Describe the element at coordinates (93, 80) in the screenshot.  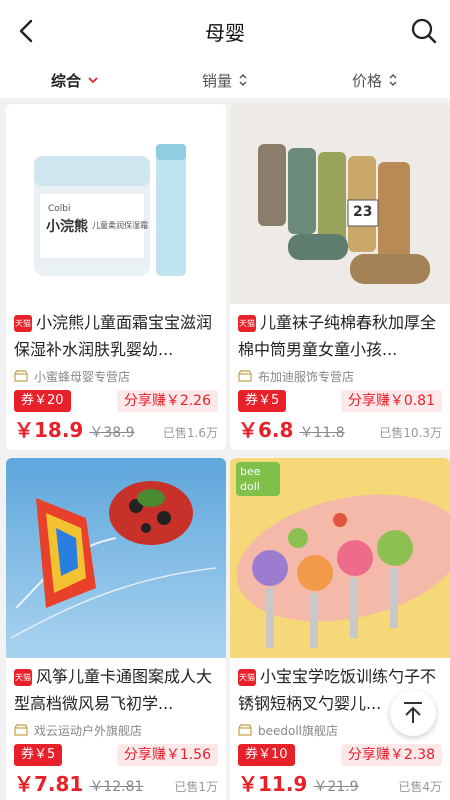
I see `chevron-down-icon` at that location.